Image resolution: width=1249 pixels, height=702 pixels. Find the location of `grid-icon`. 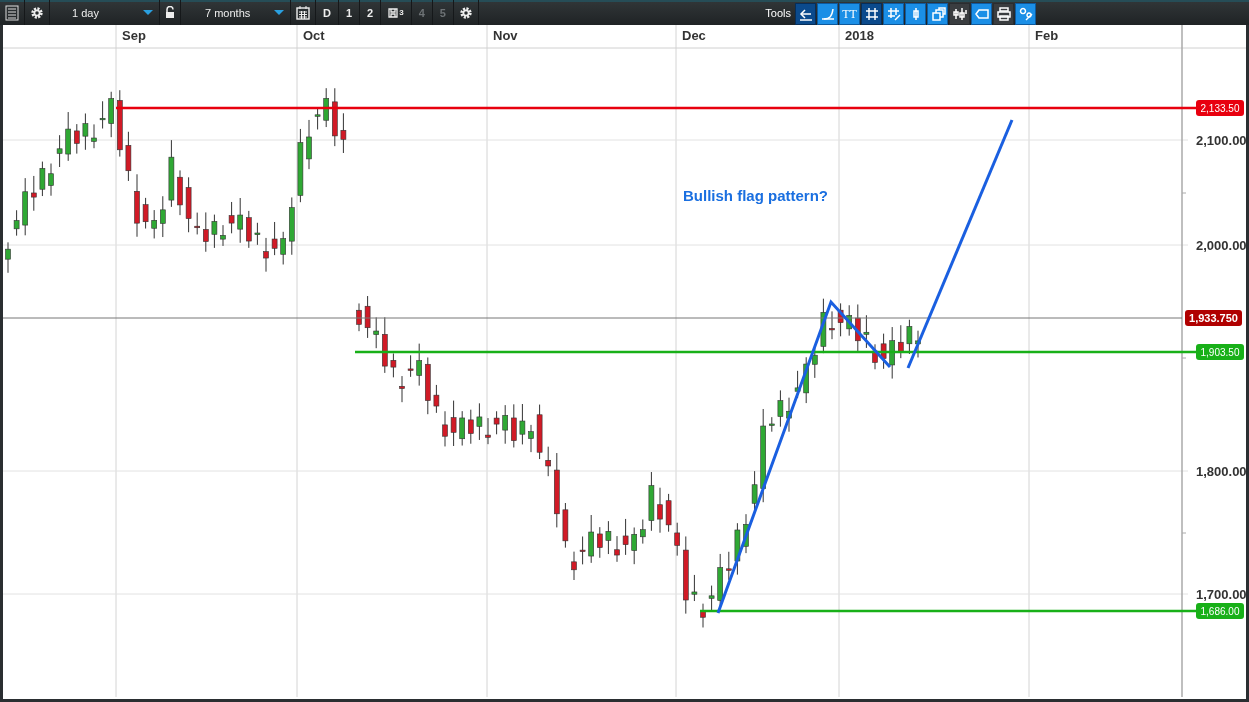

grid-icon is located at coordinates (871, 14).